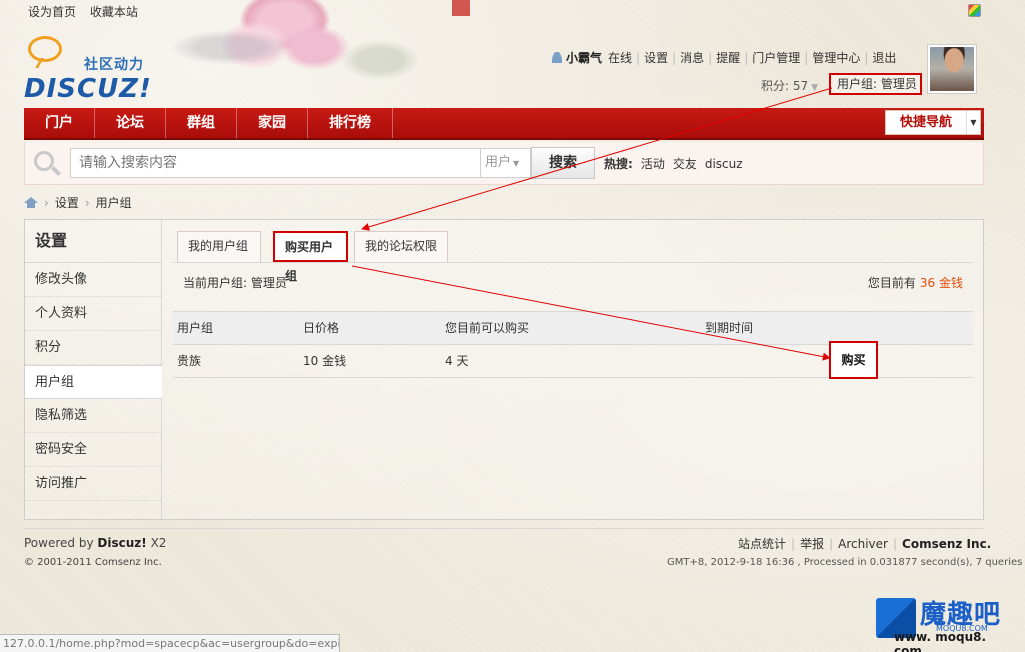 This screenshot has width=1025, height=652. What do you see at coordinates (573, 328) in the screenshot?
I see `table-header: 用户组 日价格 您目前可以购买 到期时间` at bounding box center [573, 328].